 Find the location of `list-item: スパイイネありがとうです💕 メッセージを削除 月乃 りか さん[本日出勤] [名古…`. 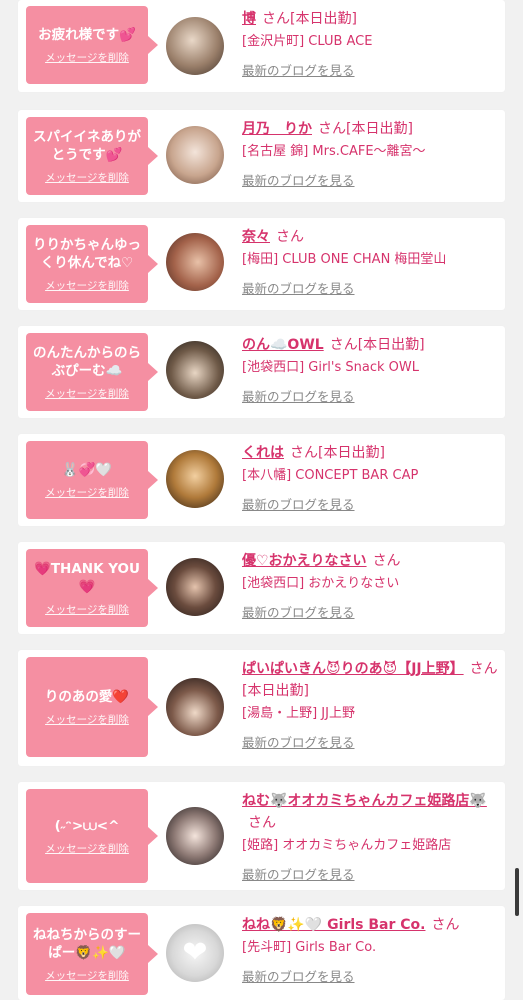

list-item: スパイイネありがとうです💕 メッセージを削除 月乃 りか さん[本日出勤] [名古… is located at coordinates (261, 156).